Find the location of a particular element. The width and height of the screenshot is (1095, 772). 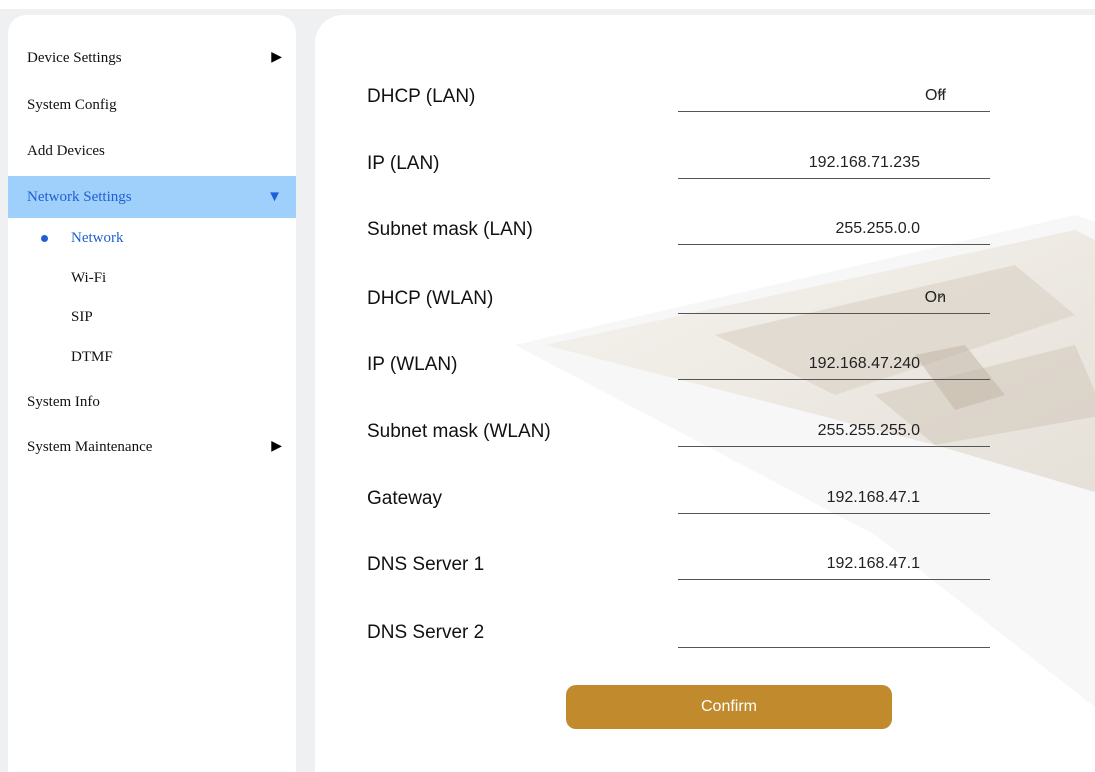

dns2-row: DNS Server 2 is located at coordinates (678, 634).